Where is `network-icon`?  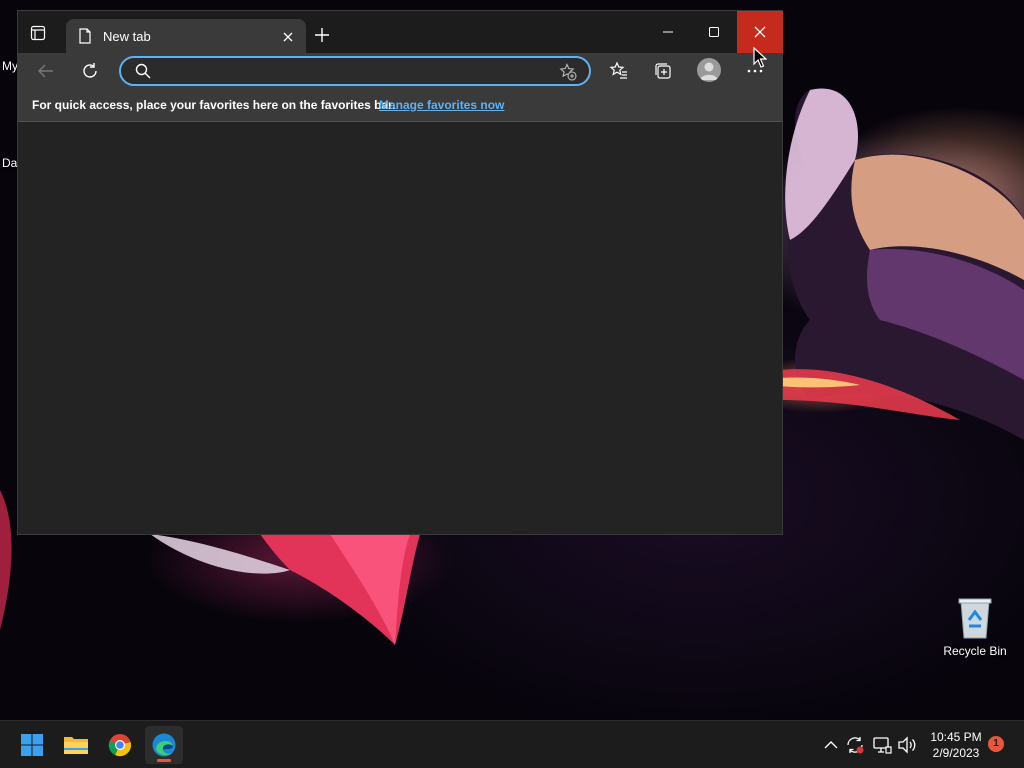 network-icon is located at coordinates (882, 745).